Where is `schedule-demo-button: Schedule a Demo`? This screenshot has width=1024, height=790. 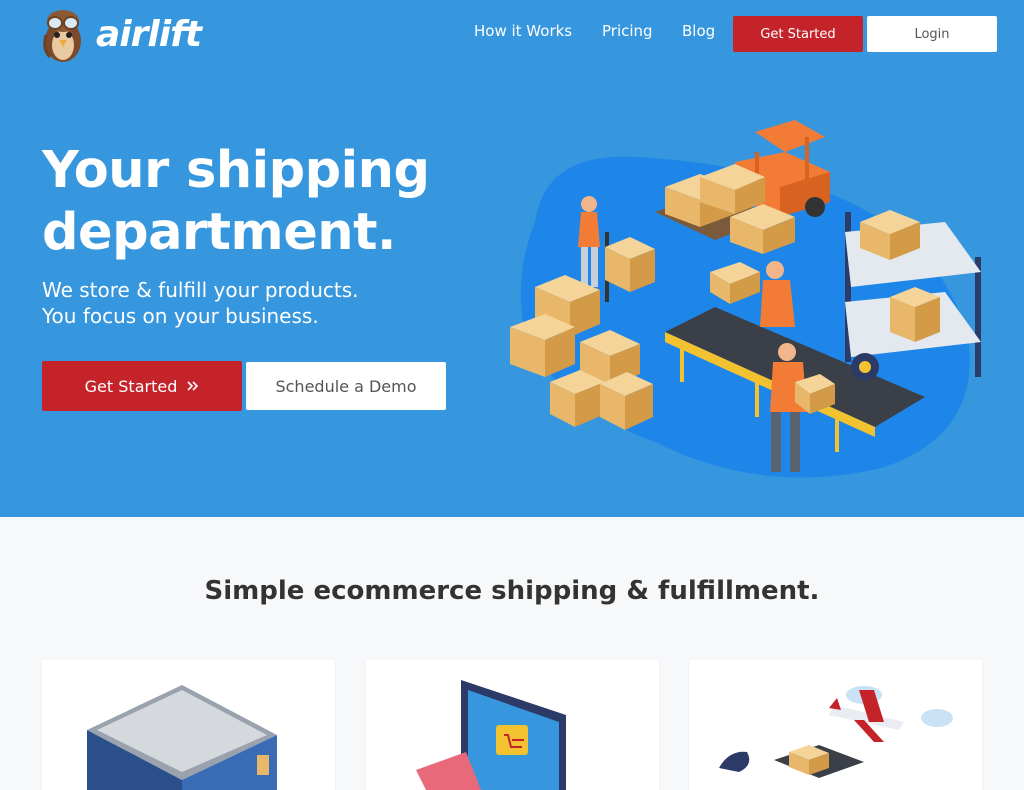
schedule-demo-button: Schedule a Demo is located at coordinates (346, 386).